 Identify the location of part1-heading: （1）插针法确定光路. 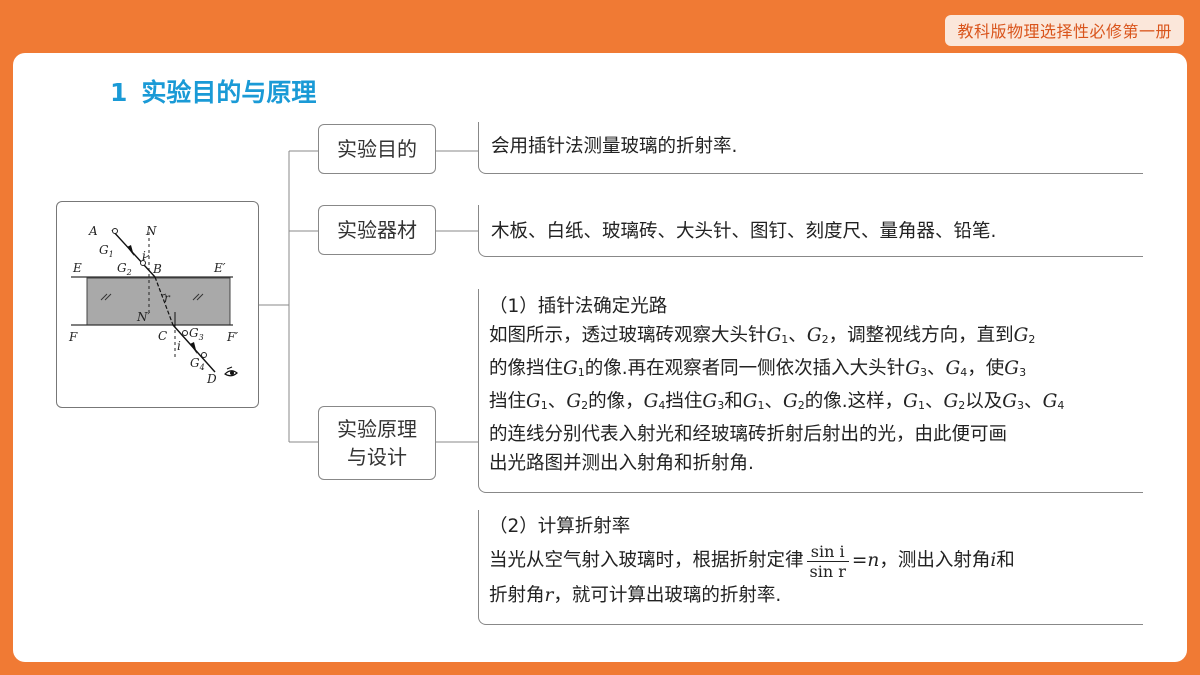
(578, 306).